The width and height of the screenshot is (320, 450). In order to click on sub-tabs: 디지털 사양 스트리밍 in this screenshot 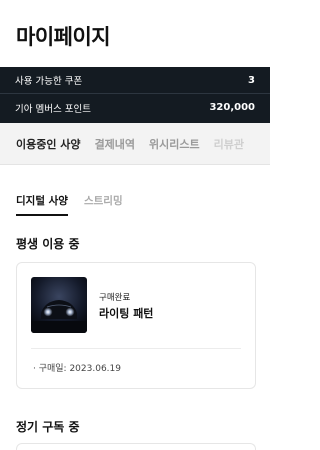, I will do `click(77, 204)`.